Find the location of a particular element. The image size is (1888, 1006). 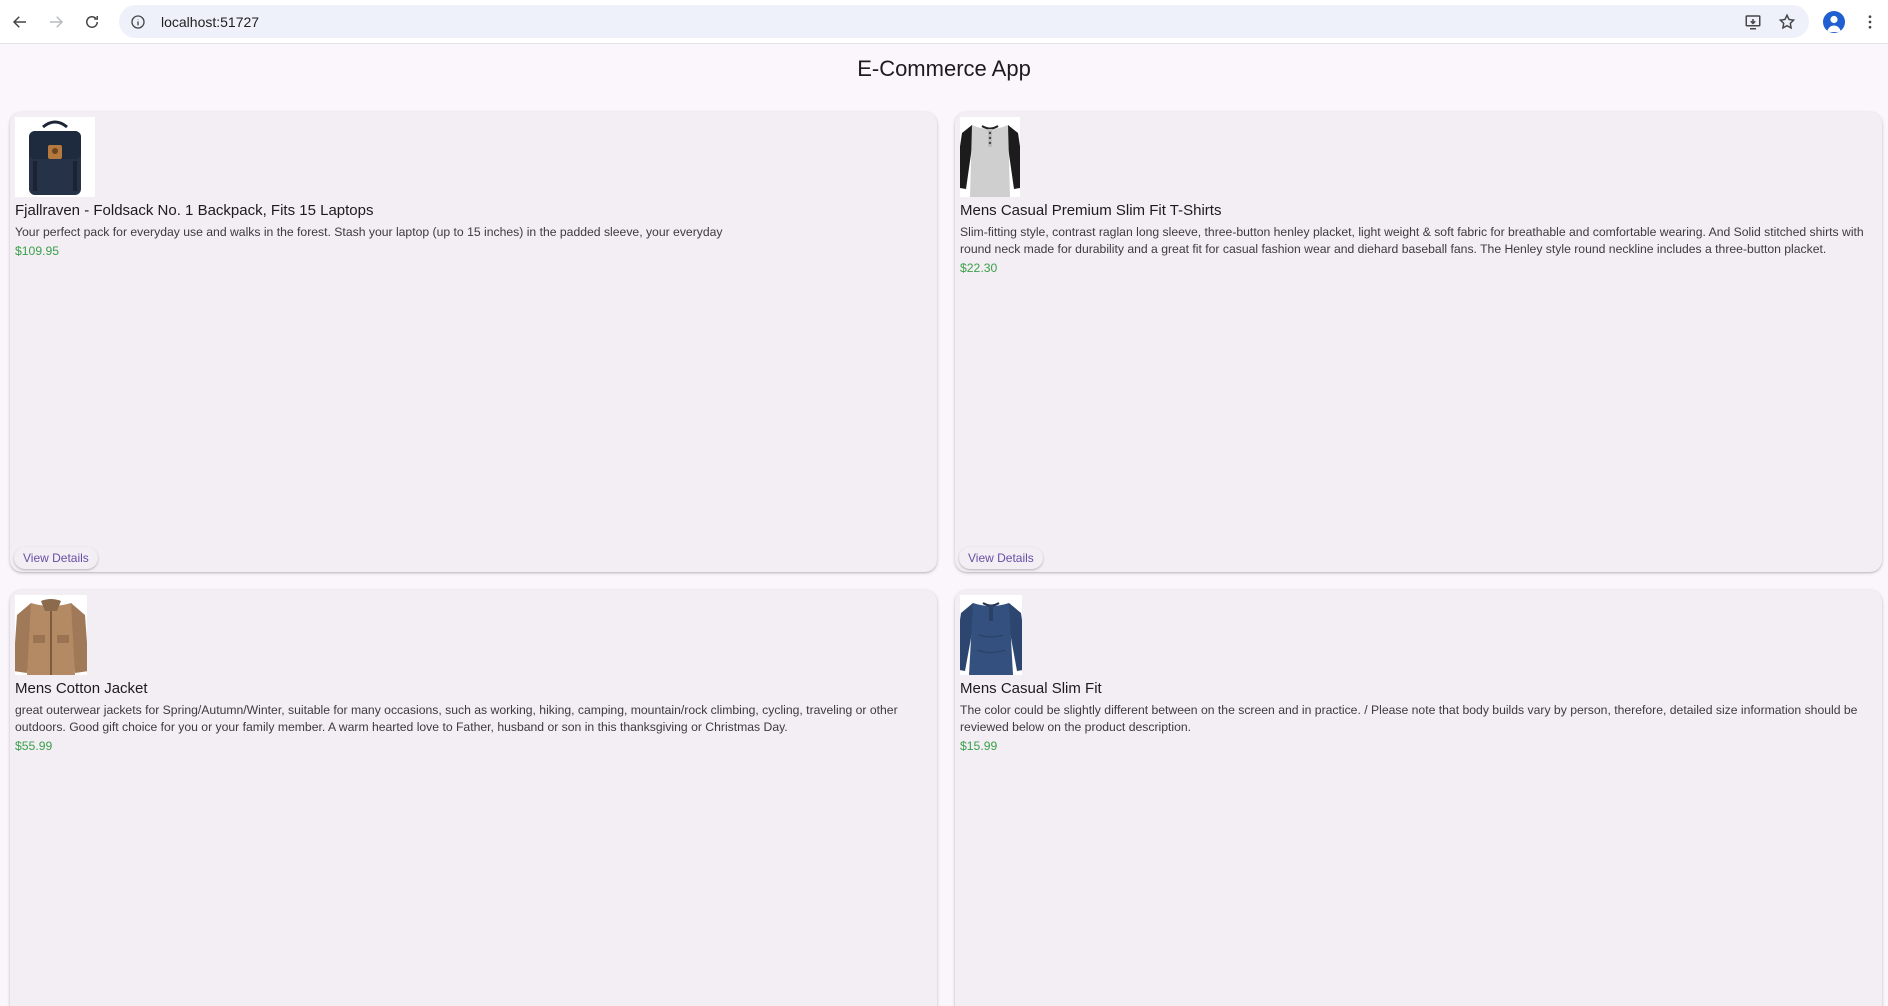

info-icon is located at coordinates (138, 22).